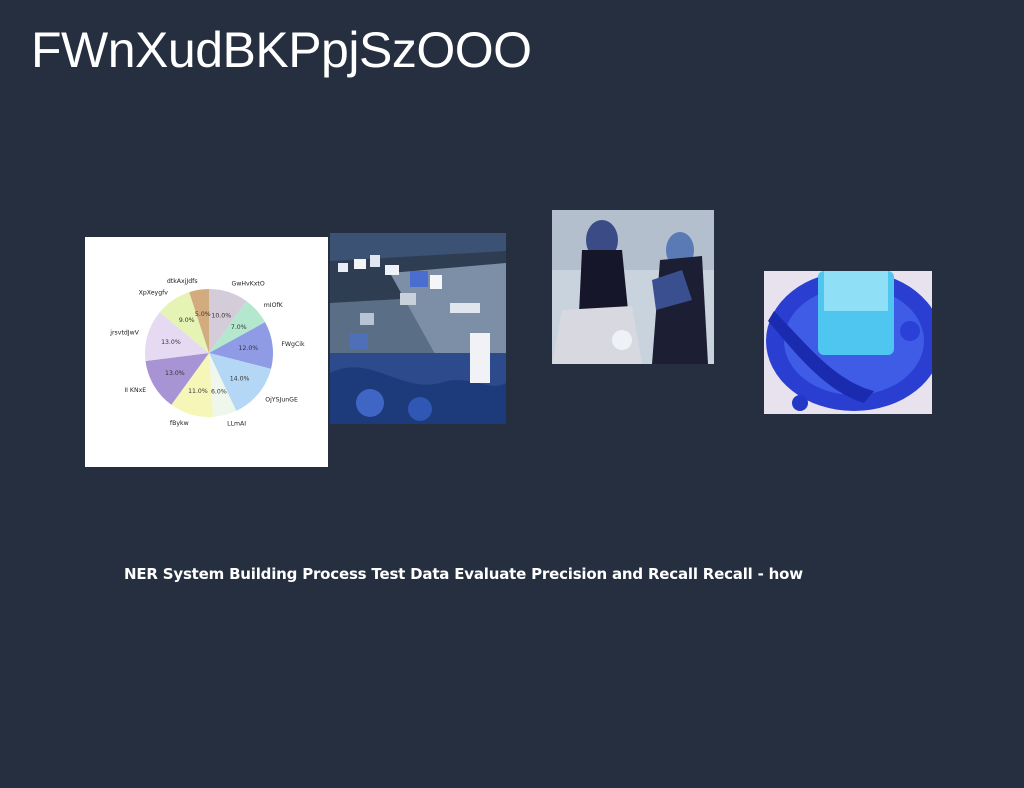 This screenshot has width=1024, height=788. What do you see at coordinates (249, 348) in the screenshot?
I see `pie-percent-label: 12.0%` at bounding box center [249, 348].